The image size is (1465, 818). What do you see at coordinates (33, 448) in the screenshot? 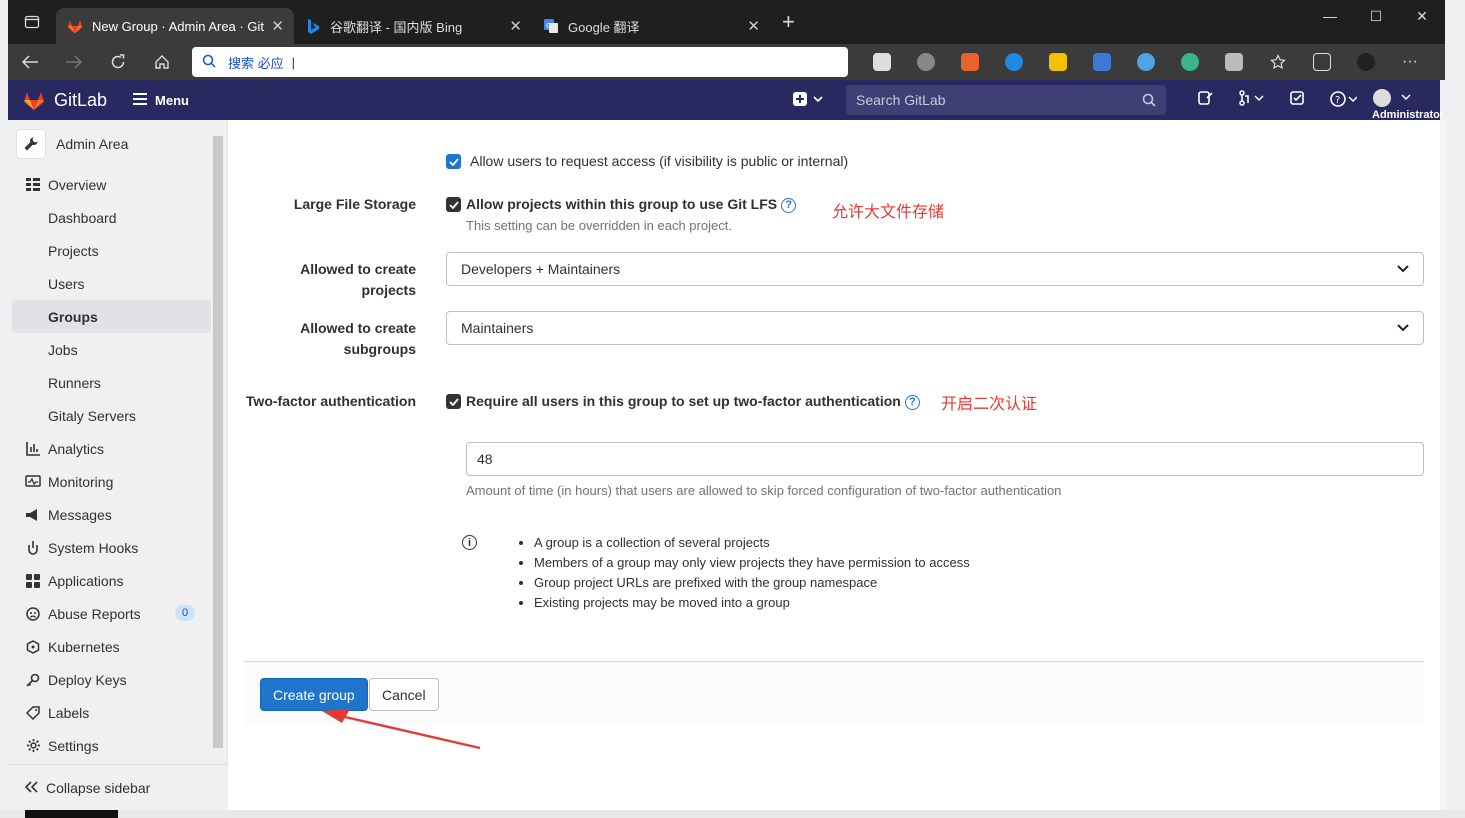
I see `analytics-icon` at bounding box center [33, 448].